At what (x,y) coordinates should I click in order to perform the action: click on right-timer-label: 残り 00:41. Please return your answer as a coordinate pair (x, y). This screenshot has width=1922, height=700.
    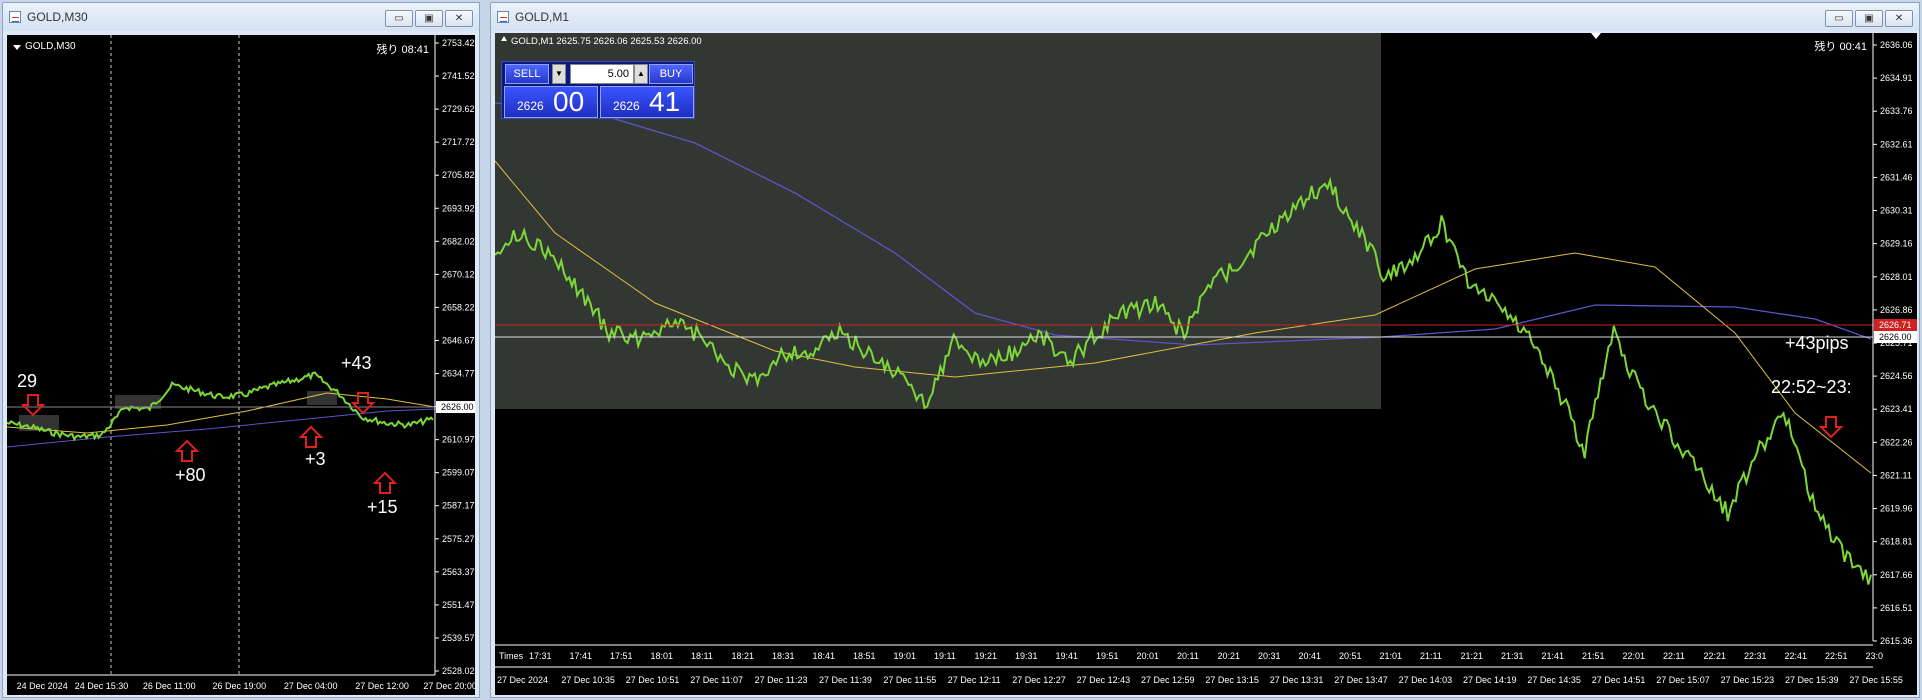
    Looking at the image, I should click on (1840, 46).